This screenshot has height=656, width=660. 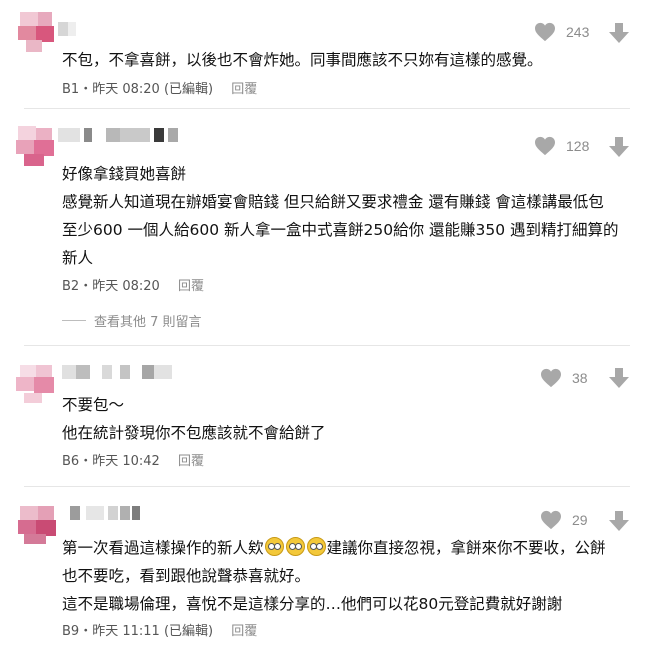 I want to click on floor-number: B6, so click(x=70, y=461).